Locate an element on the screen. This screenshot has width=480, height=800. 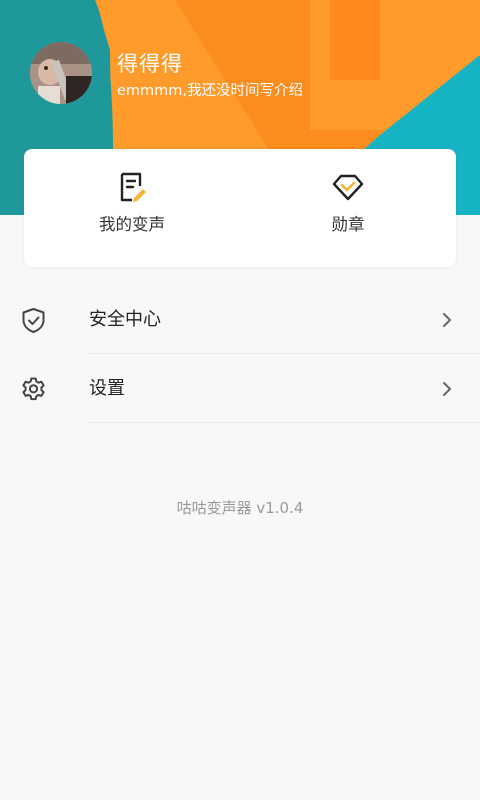
voice-note-edit-icon is located at coordinates (133, 187).